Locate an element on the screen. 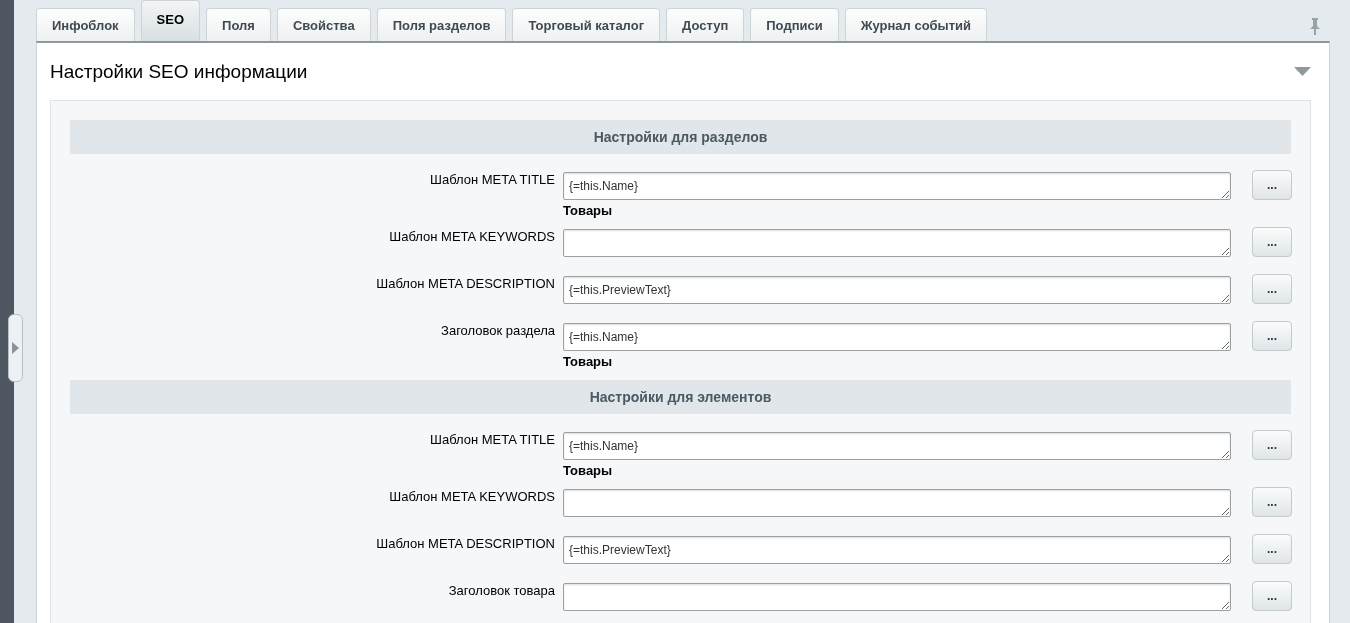 This screenshot has width=1350, height=623. panel-title: Настройки SEO информации is located at coordinates (179, 71).